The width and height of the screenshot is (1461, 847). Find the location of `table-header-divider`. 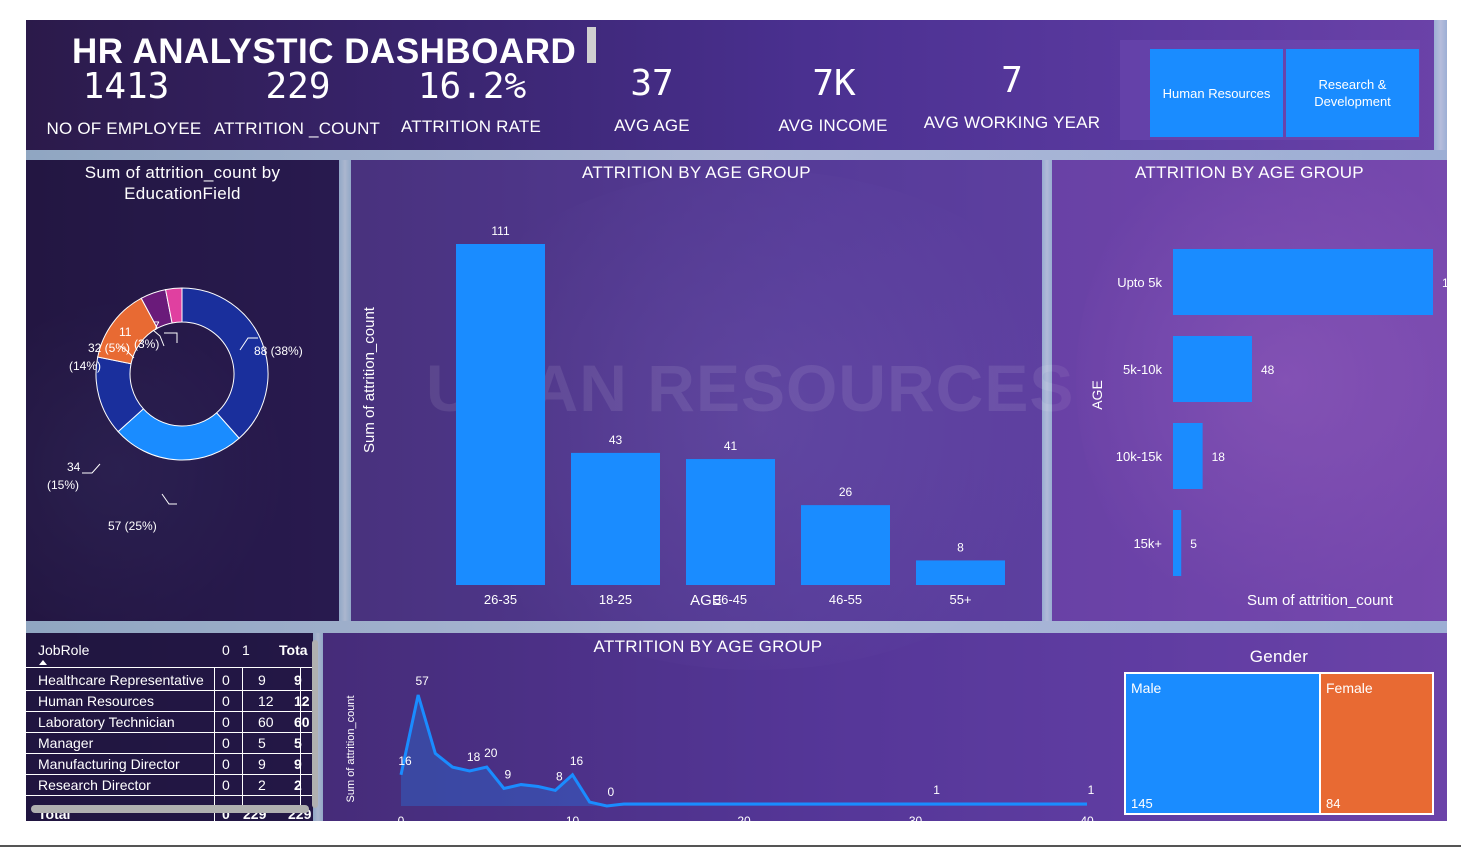

table-header-divider is located at coordinates (169, 667).